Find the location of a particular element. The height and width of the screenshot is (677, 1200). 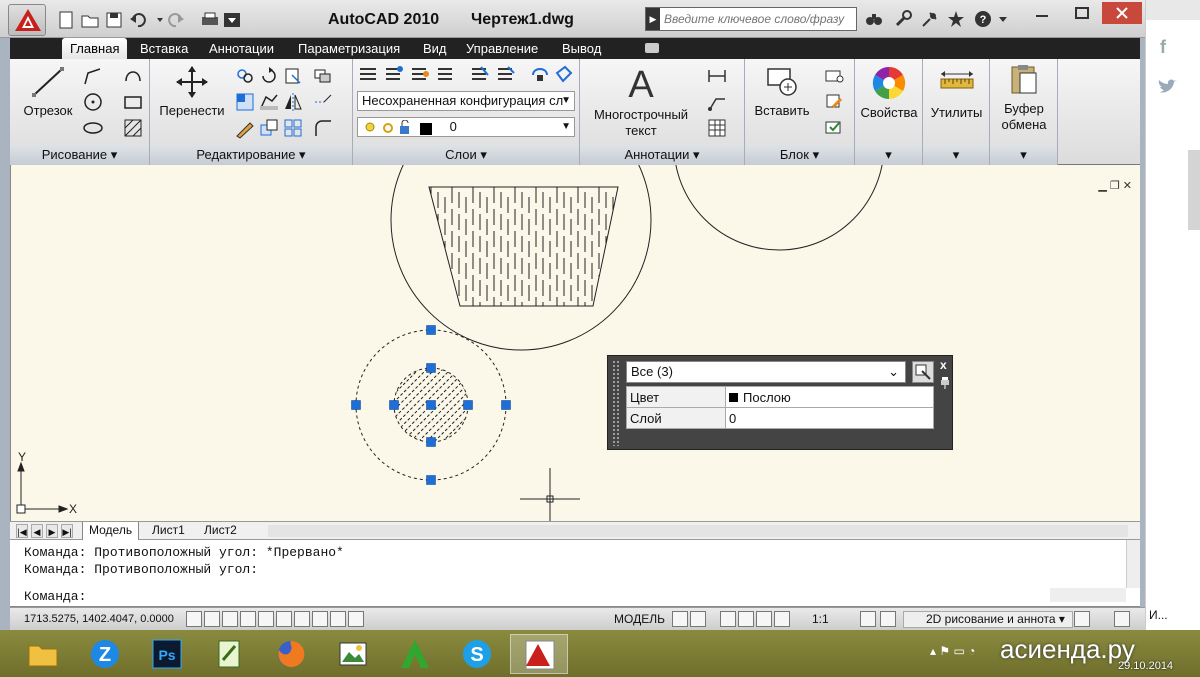

zoom-app-icon: Z is located at coordinates (105, 654).